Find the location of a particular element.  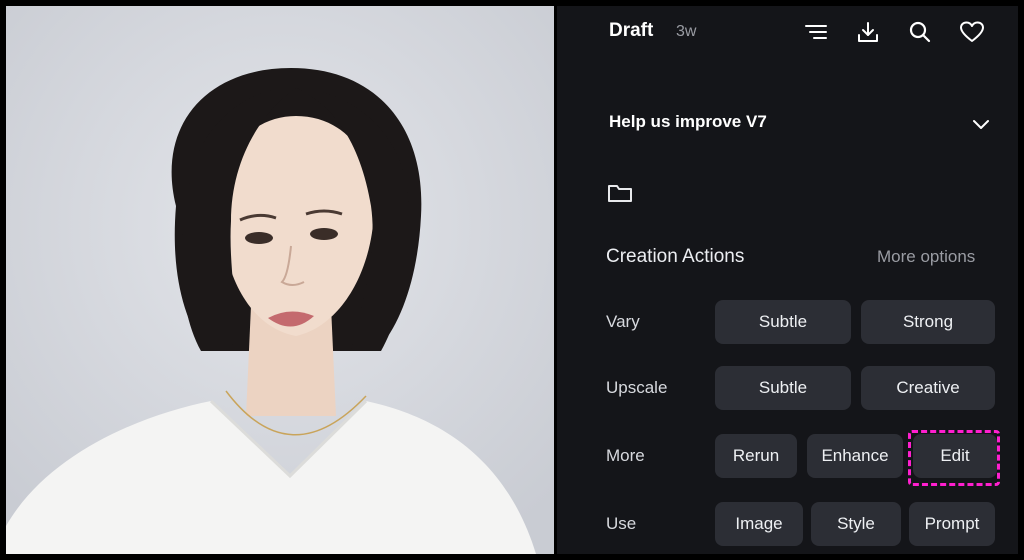

list-icon is located at coordinates (816, 32).